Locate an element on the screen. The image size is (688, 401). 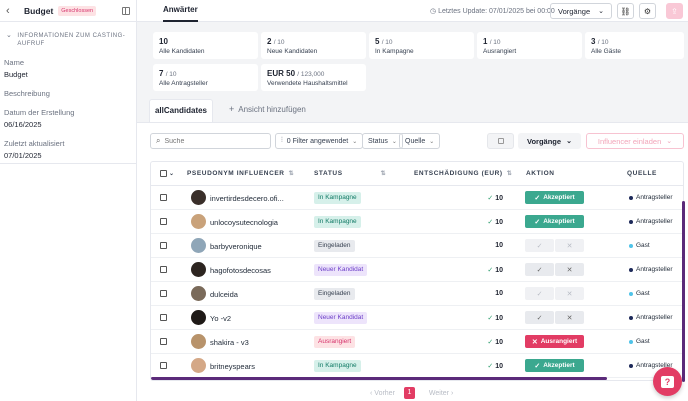
action-buttons: ✓ ✕ is located at coordinates (554, 317).